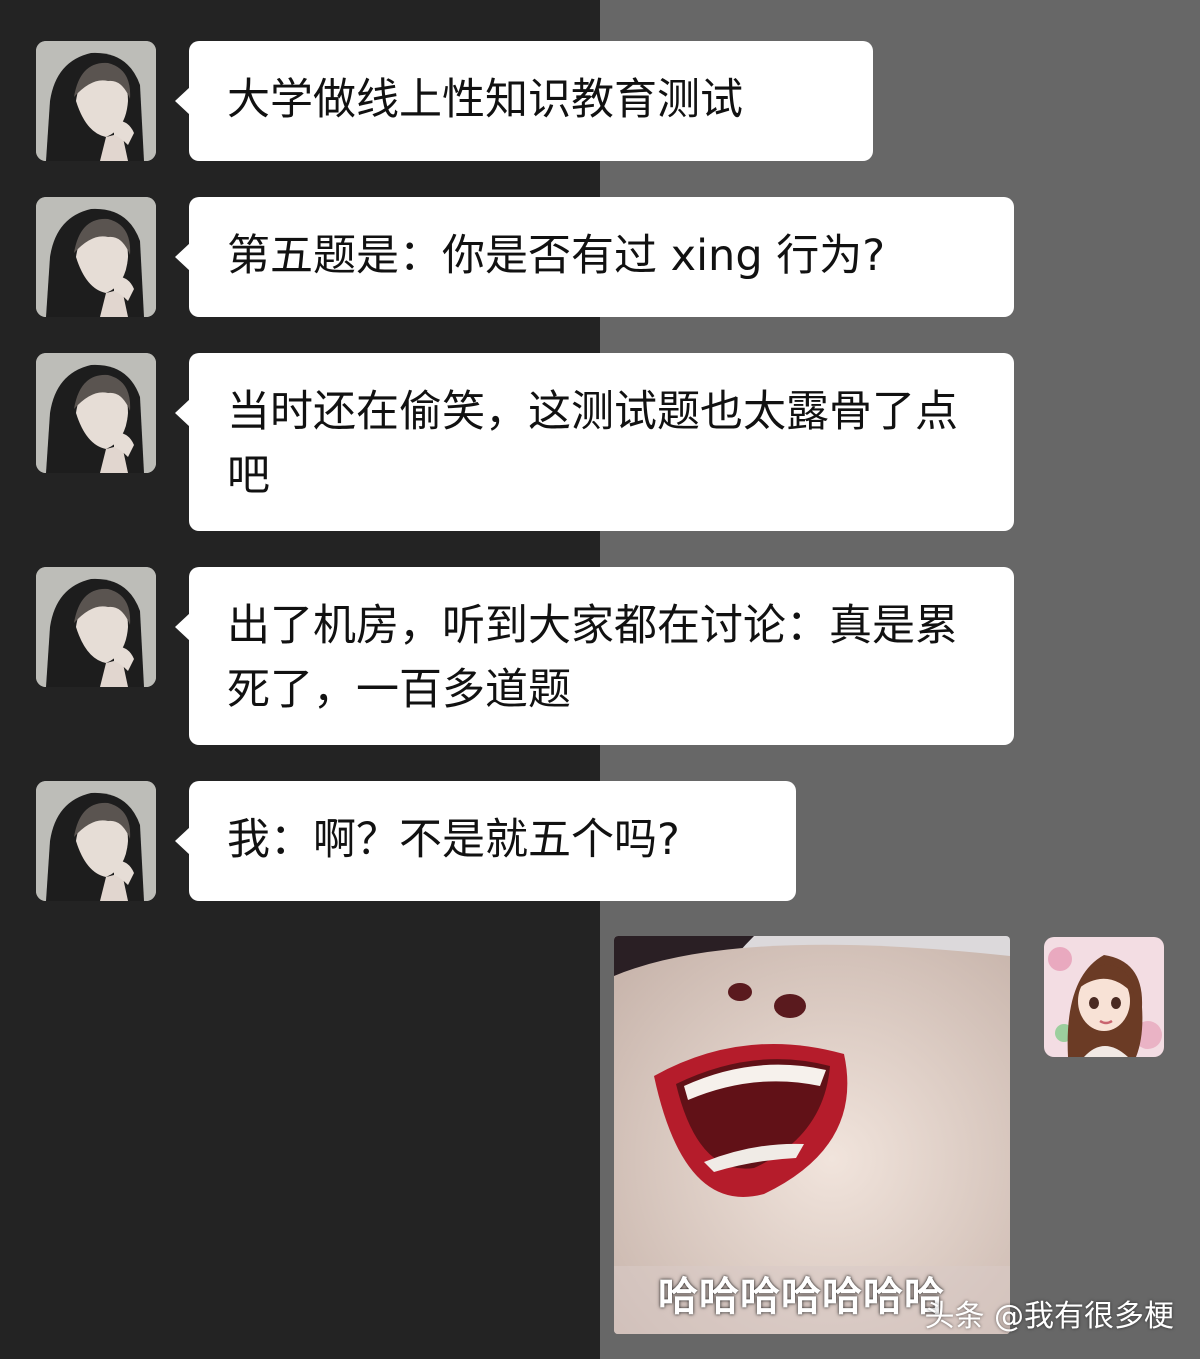  I want to click on sticker-caption: 哈哈哈哈哈哈哈, so click(801, 1297).